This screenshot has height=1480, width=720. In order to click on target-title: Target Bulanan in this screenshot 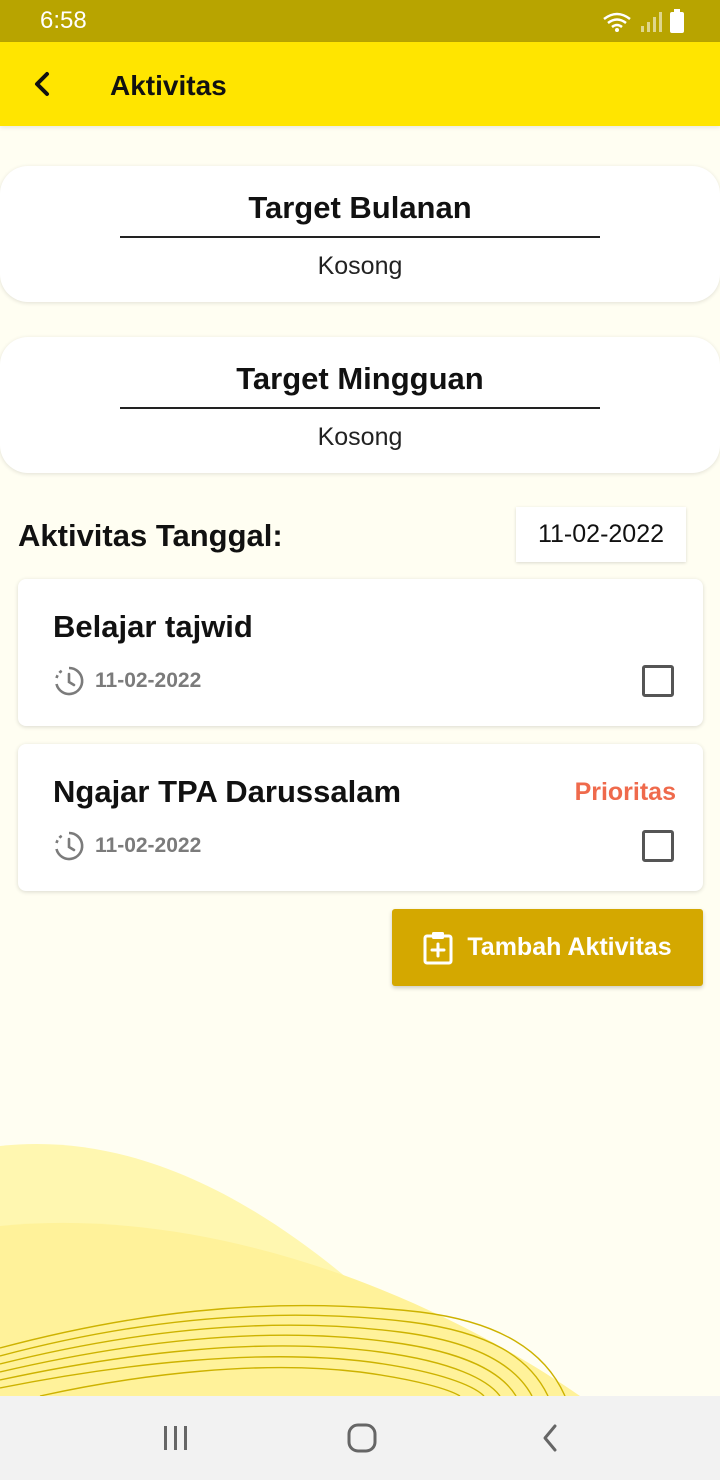, I will do `click(360, 207)`.